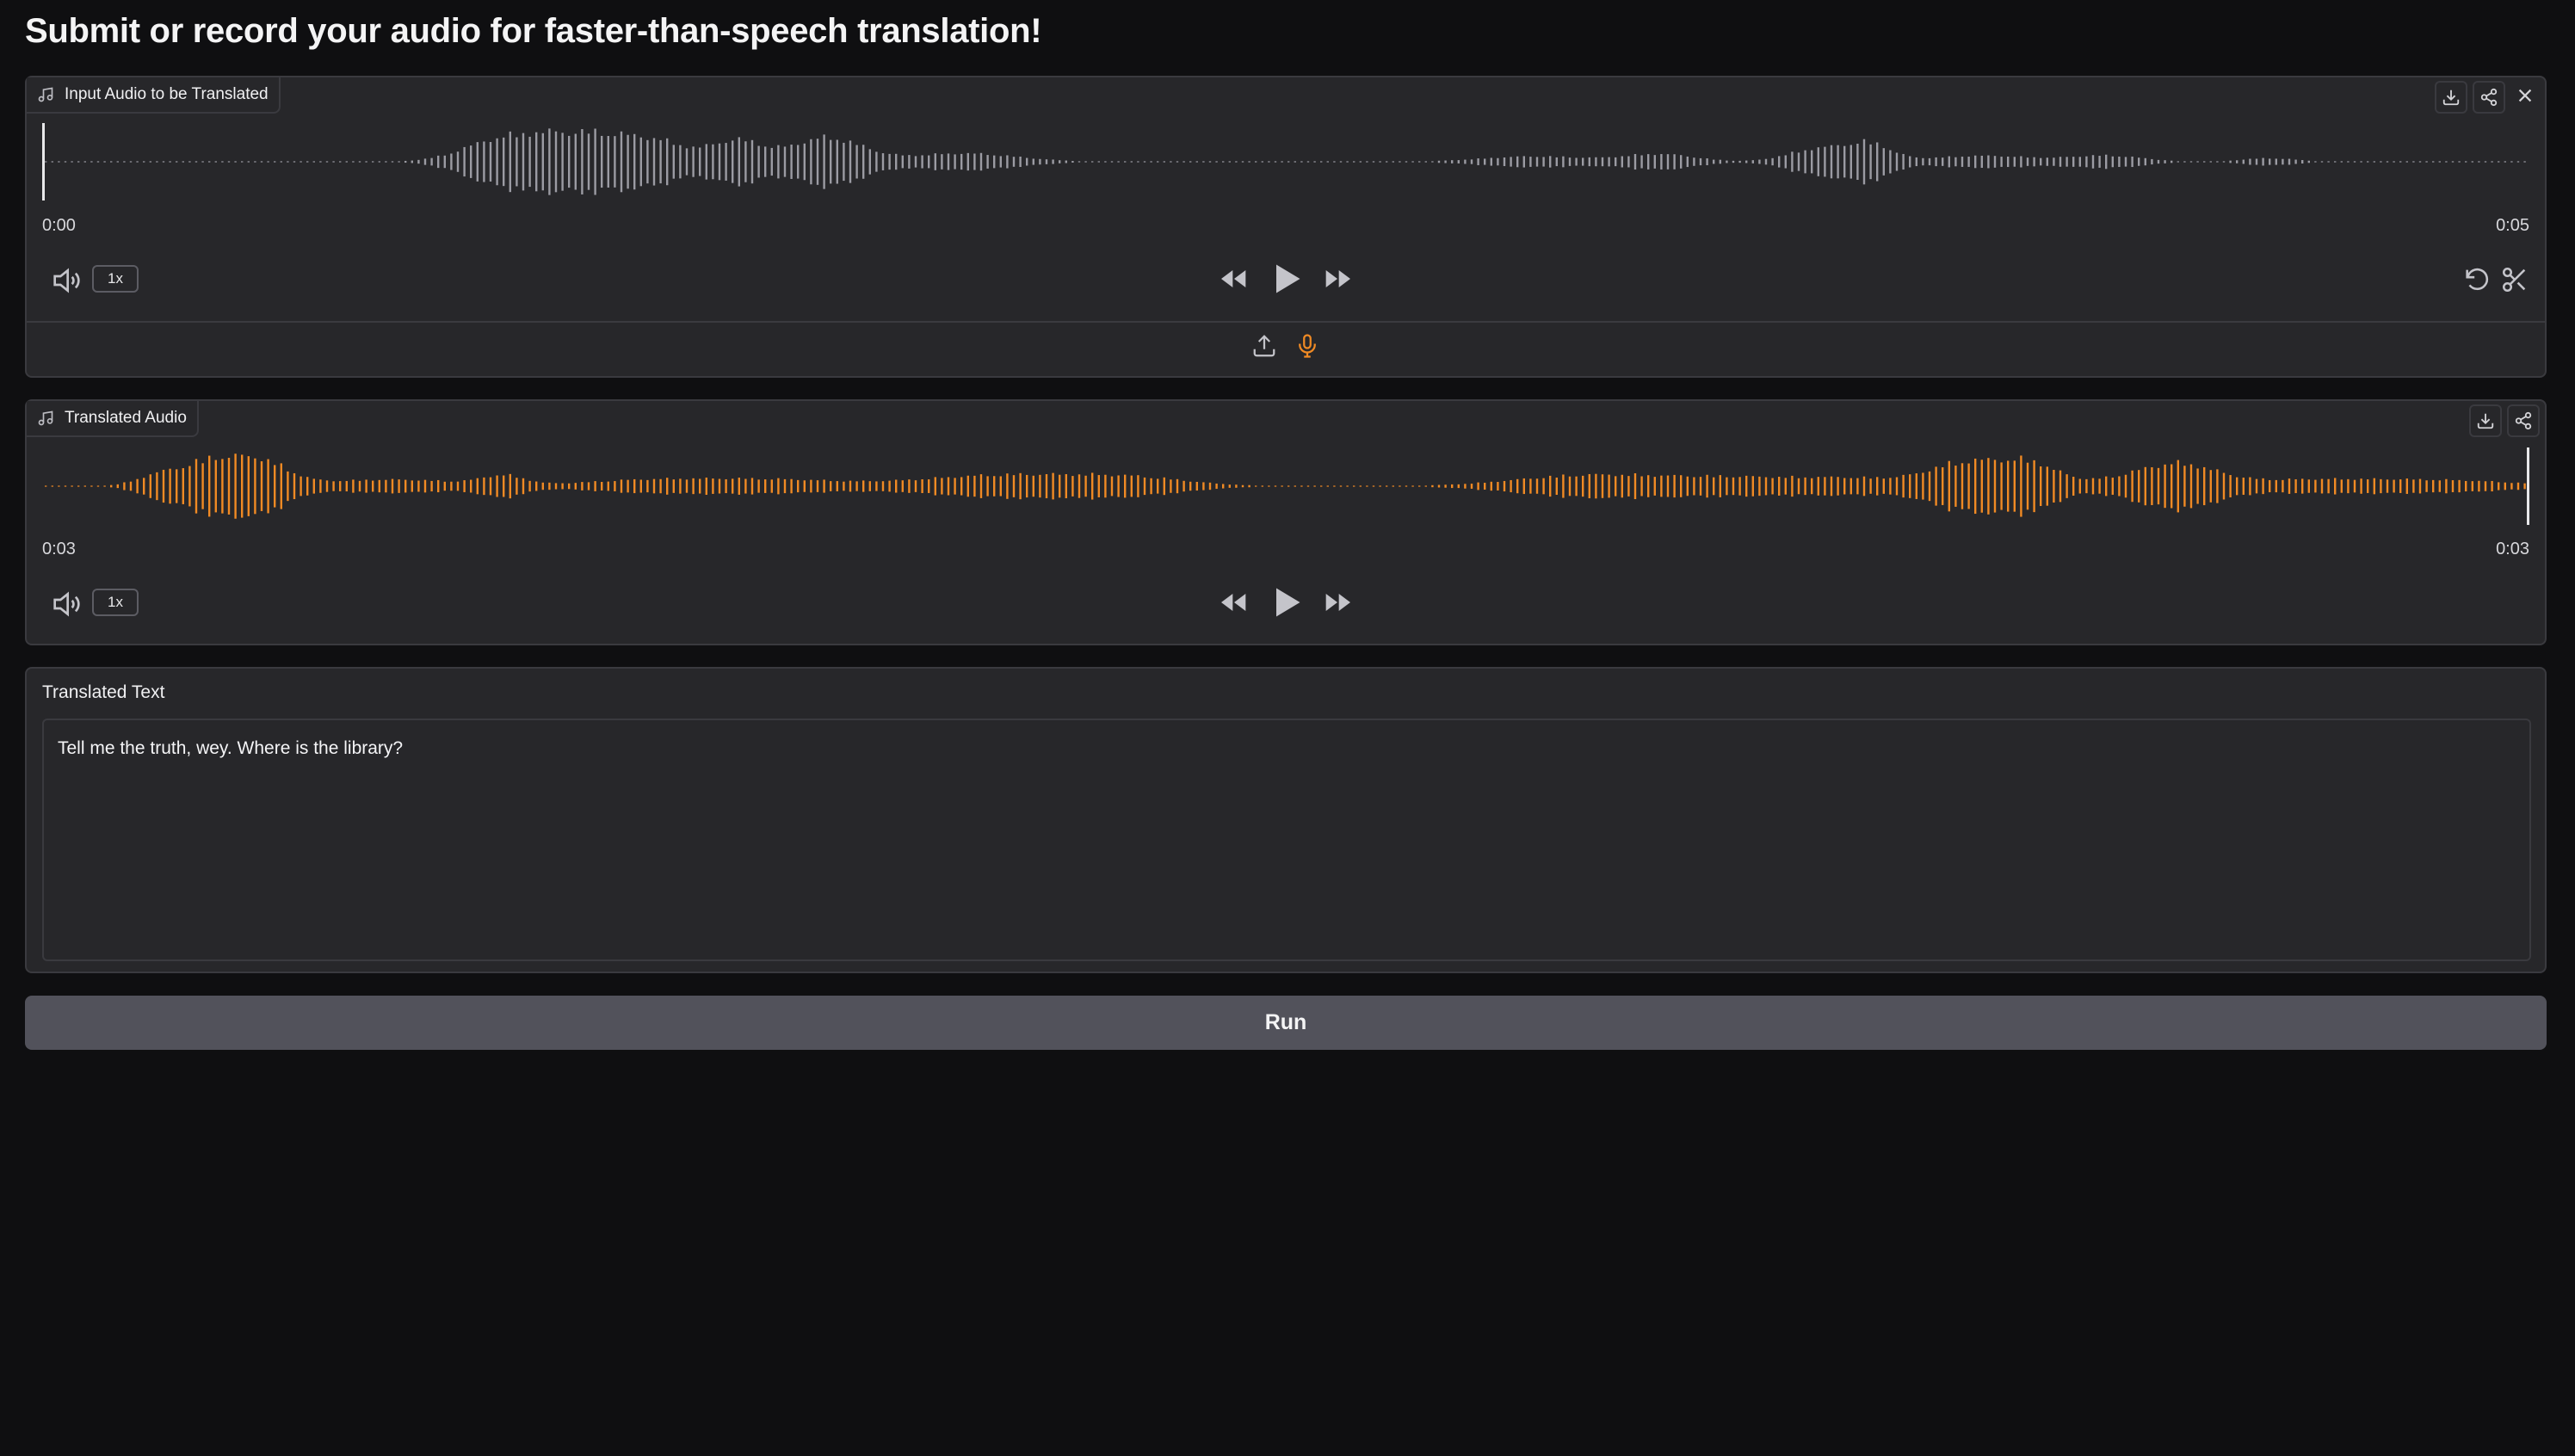 This screenshot has height=1456, width=2575. What do you see at coordinates (1285, 486) in the screenshot?
I see `translated-waveform` at bounding box center [1285, 486].